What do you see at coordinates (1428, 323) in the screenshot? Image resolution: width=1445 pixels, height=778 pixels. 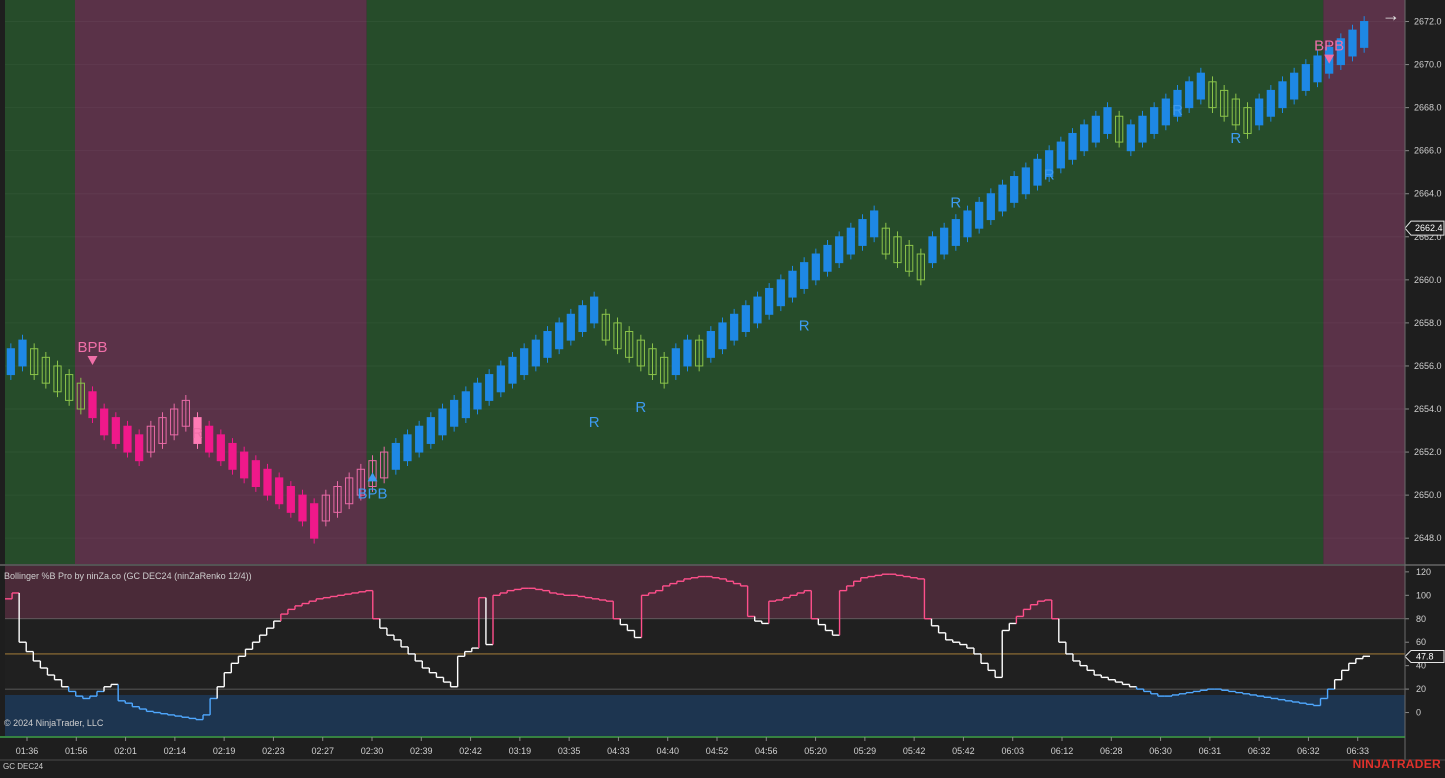 I see `price-tick-label: 2658.0` at bounding box center [1428, 323].